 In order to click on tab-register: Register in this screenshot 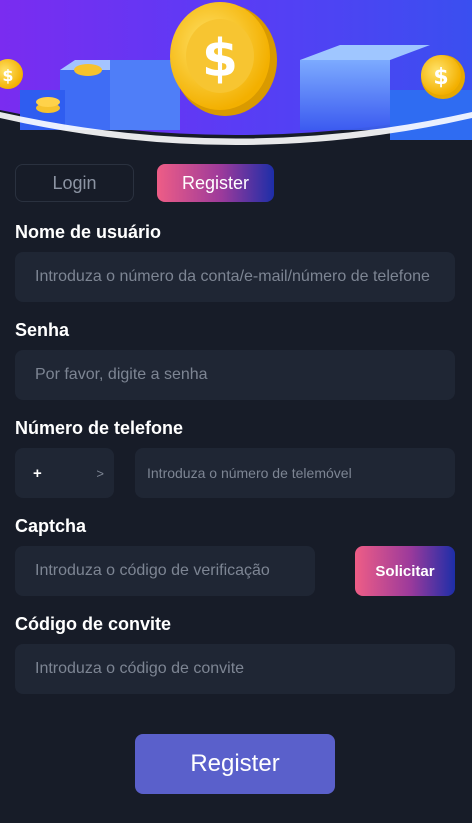, I will do `click(215, 183)`.